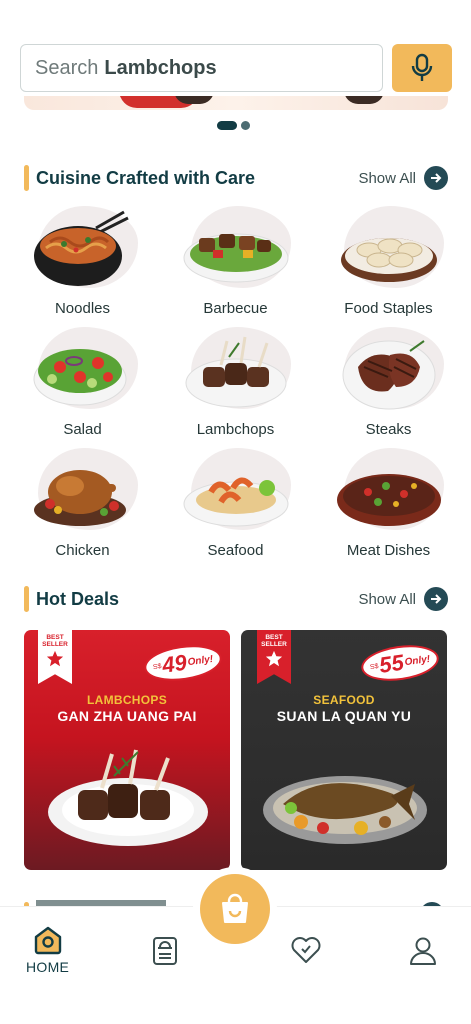 The height and width of the screenshot is (1024, 471). Describe the element at coordinates (127, 700) in the screenshot. I see `deal-category: LAMBCHOPS` at that location.